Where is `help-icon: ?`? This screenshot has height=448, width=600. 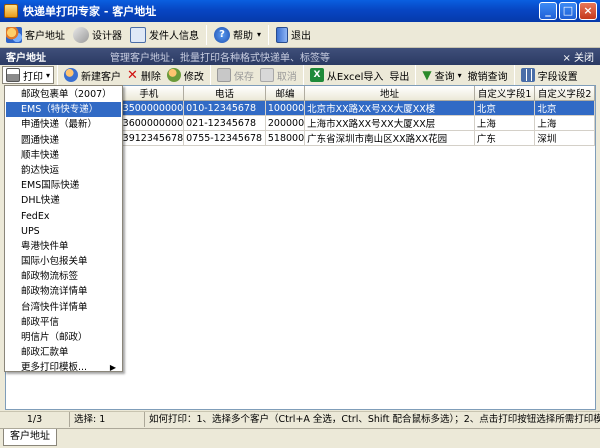 help-icon: ? is located at coordinates (222, 34).